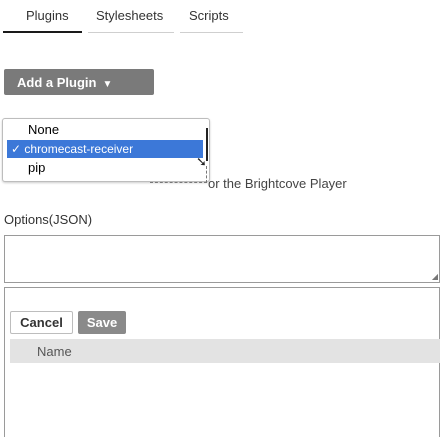 The image size is (446, 437). Describe the element at coordinates (435, 276) in the screenshot. I see `resize-handle-icon: ◢` at that location.